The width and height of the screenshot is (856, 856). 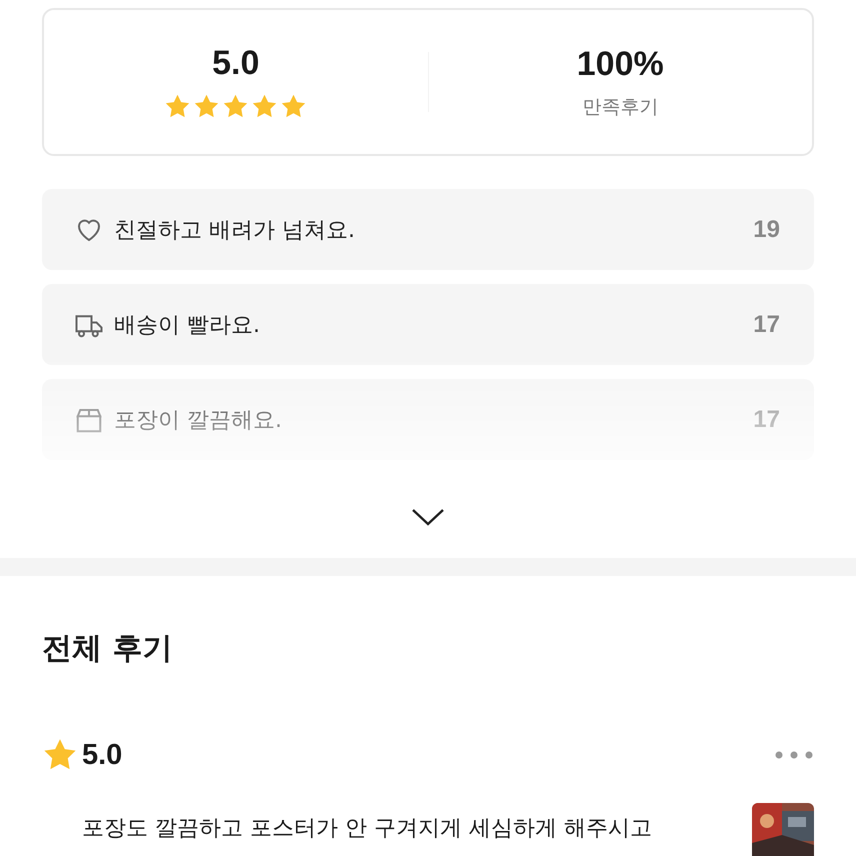 What do you see at coordinates (102, 755) in the screenshot?
I see `review-score: 5.0` at bounding box center [102, 755].